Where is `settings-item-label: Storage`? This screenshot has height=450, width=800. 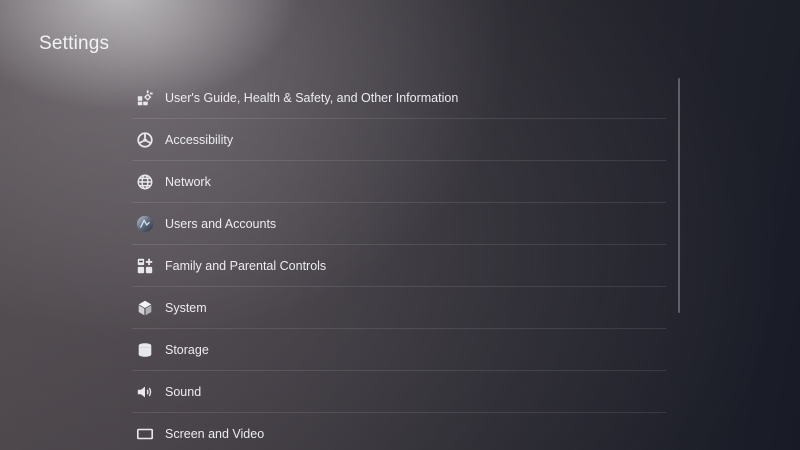 settings-item-label: Storage is located at coordinates (187, 349).